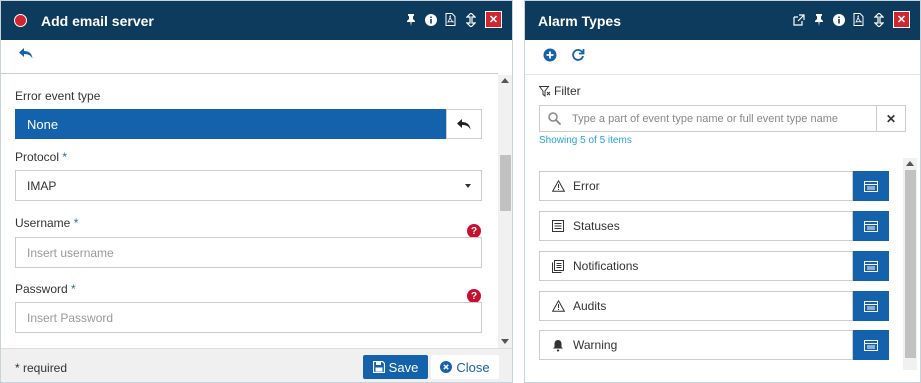 The width and height of the screenshot is (921, 383). I want to click on username-label: Username *, so click(47, 223).